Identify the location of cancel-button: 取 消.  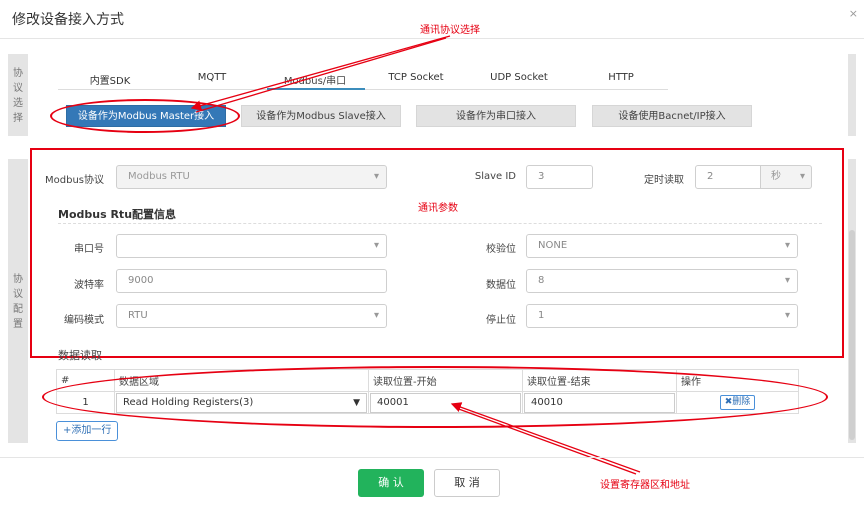
(467, 483).